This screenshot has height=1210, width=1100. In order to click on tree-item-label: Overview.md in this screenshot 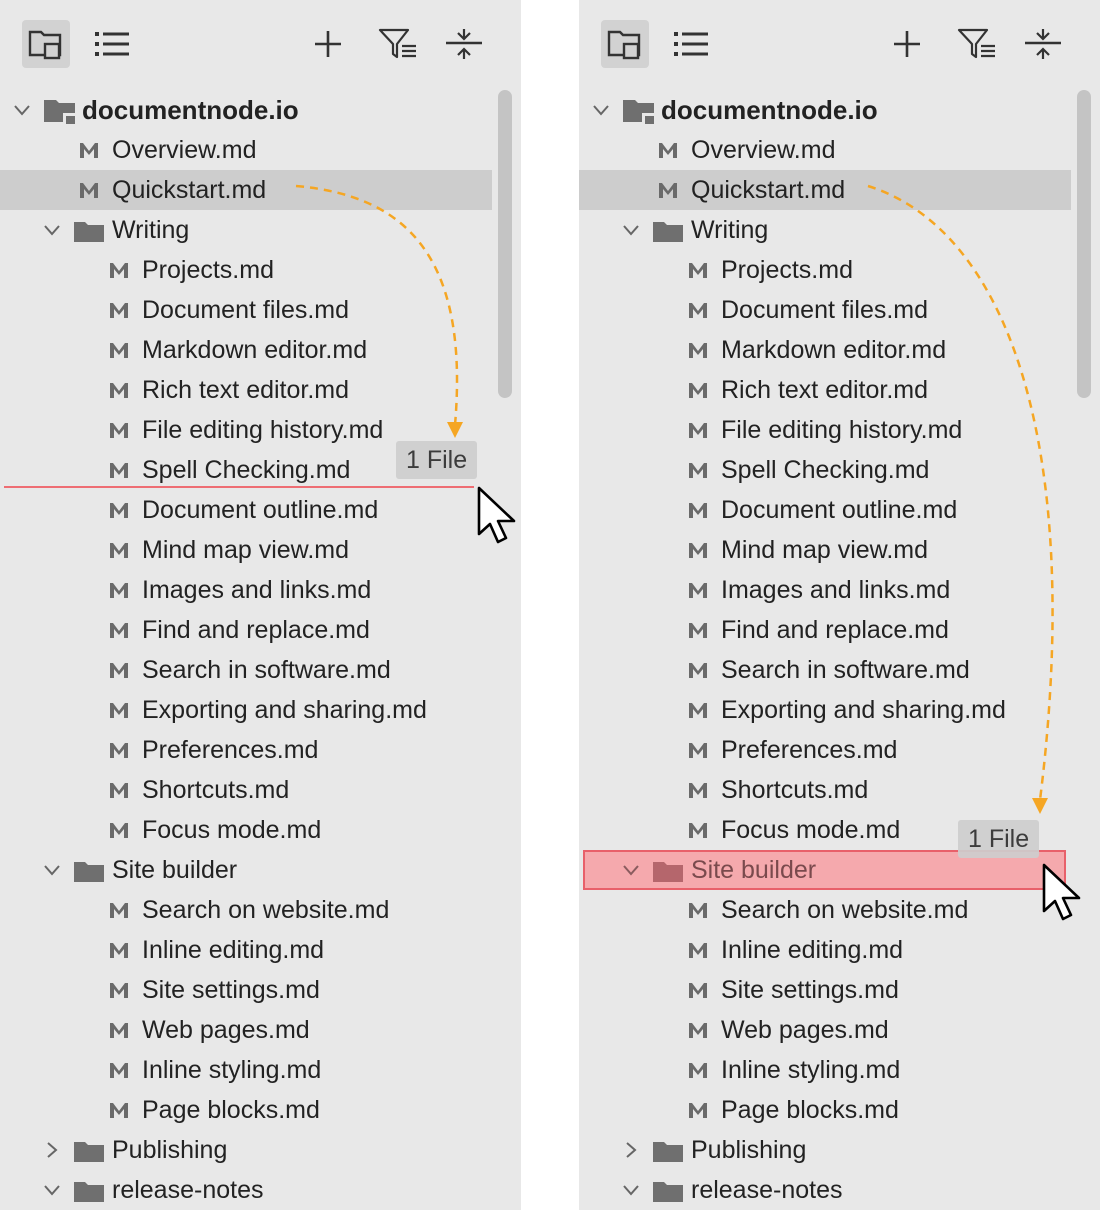, I will do `click(763, 150)`.